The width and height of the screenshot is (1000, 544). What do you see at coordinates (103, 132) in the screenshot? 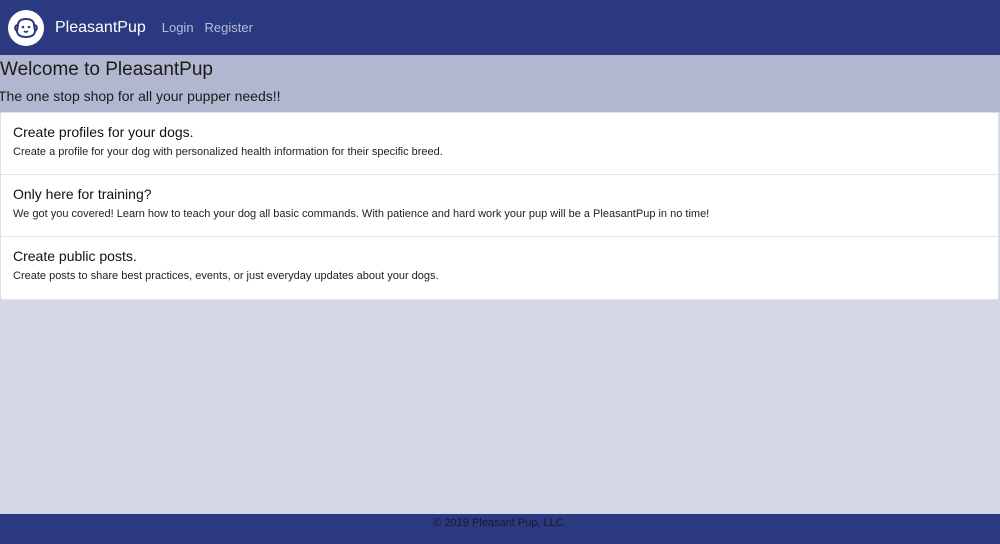
I see `feature-title: Create profiles for your dogs.` at bounding box center [103, 132].